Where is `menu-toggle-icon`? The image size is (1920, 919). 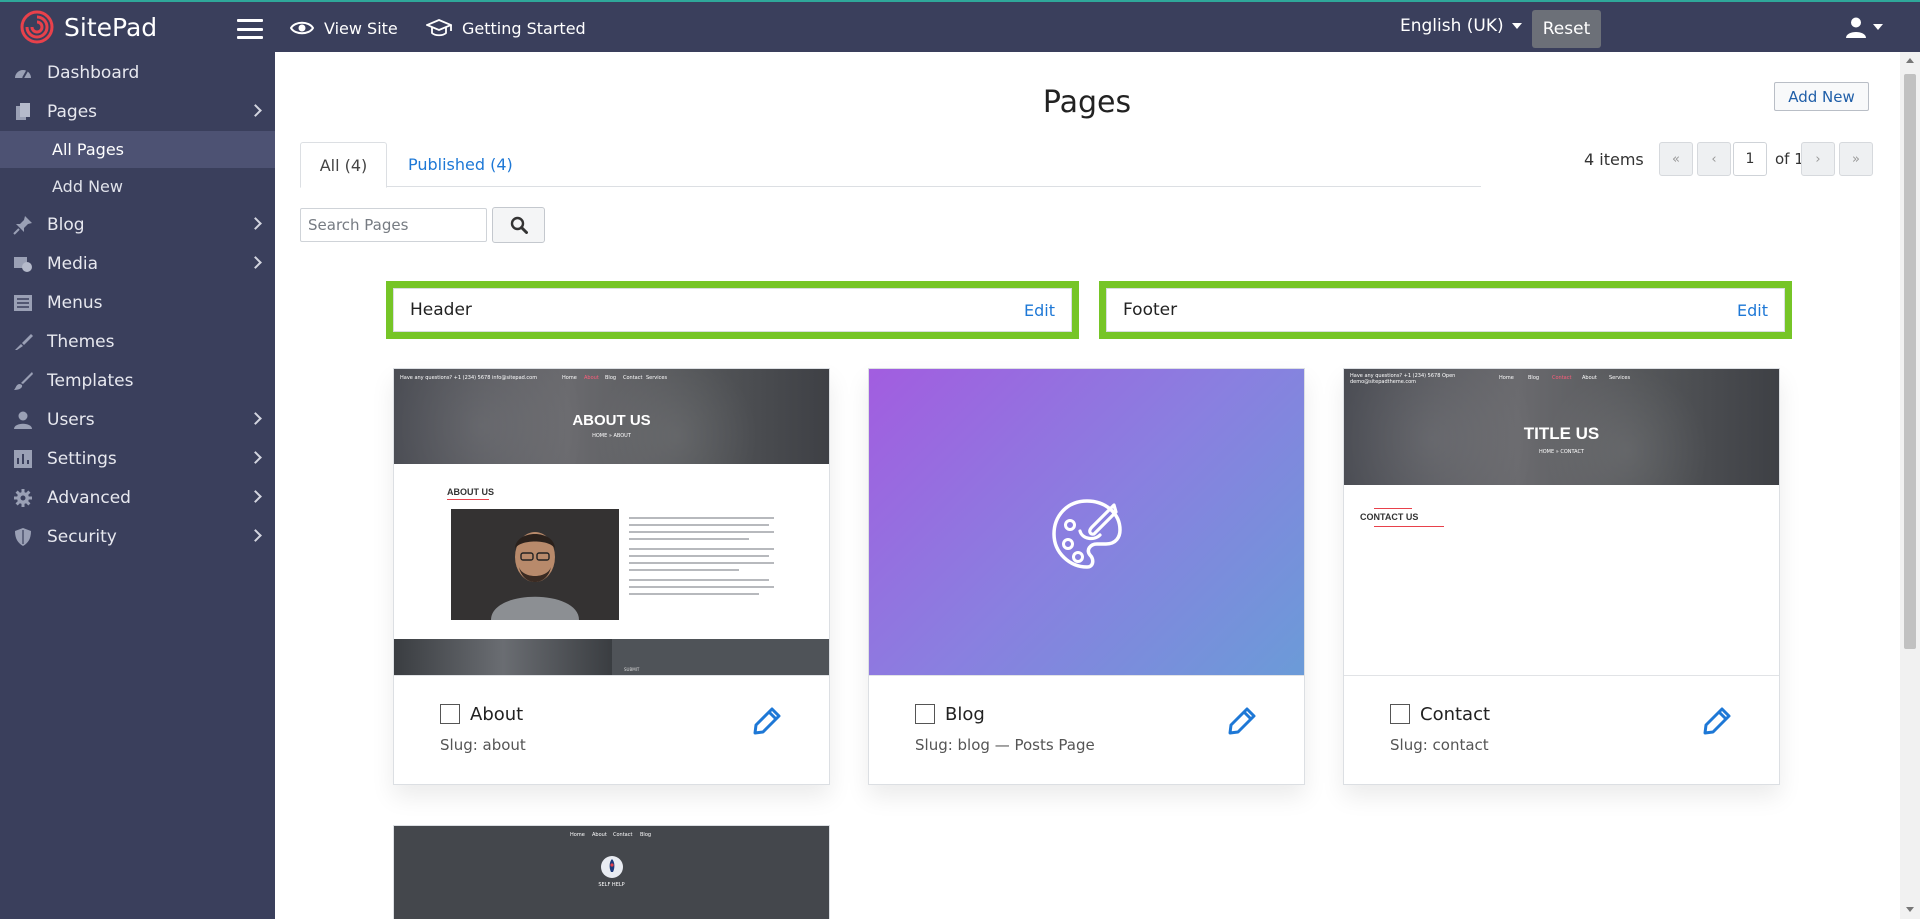 menu-toggle-icon is located at coordinates (250, 29).